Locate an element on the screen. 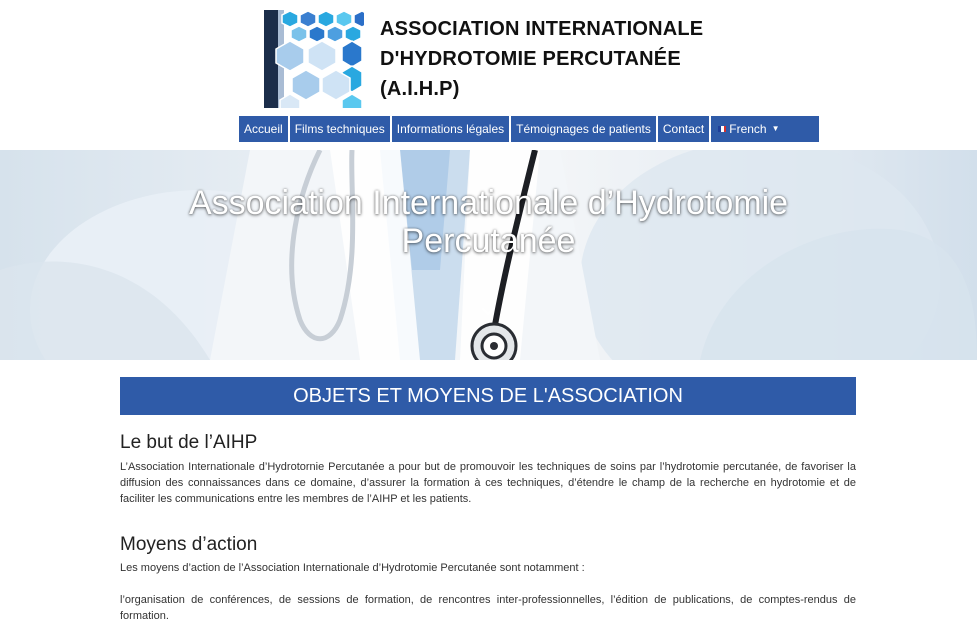 This screenshot has width=977, height=640. language-dropdown: French ▼ is located at coordinates (765, 129).